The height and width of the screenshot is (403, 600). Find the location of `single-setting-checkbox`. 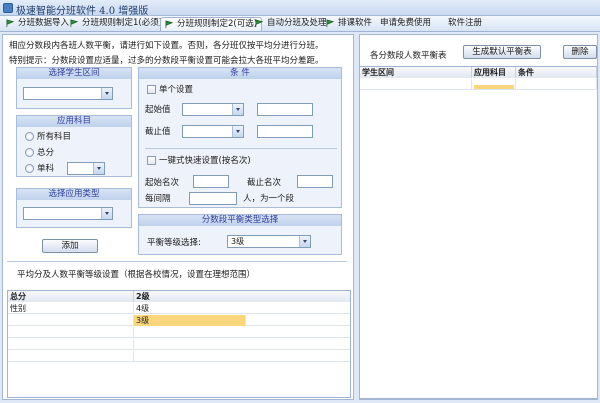

single-setting-checkbox is located at coordinates (151, 89).